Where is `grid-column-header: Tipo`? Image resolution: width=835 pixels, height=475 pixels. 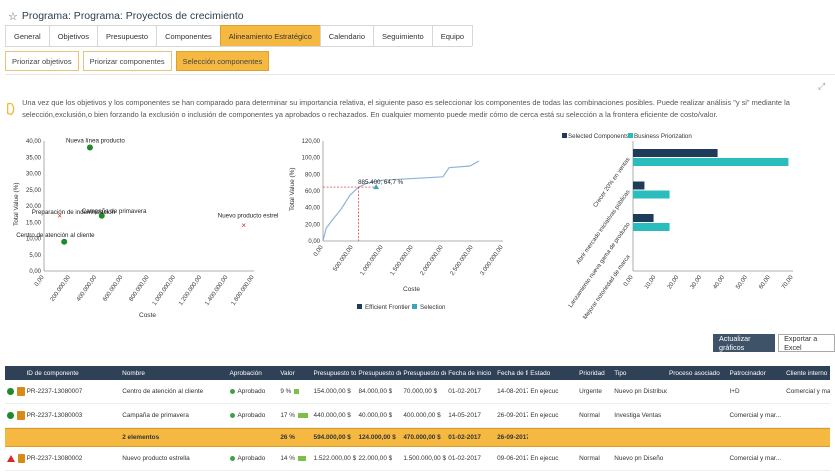 grid-column-header: Tipo is located at coordinates (639, 373).